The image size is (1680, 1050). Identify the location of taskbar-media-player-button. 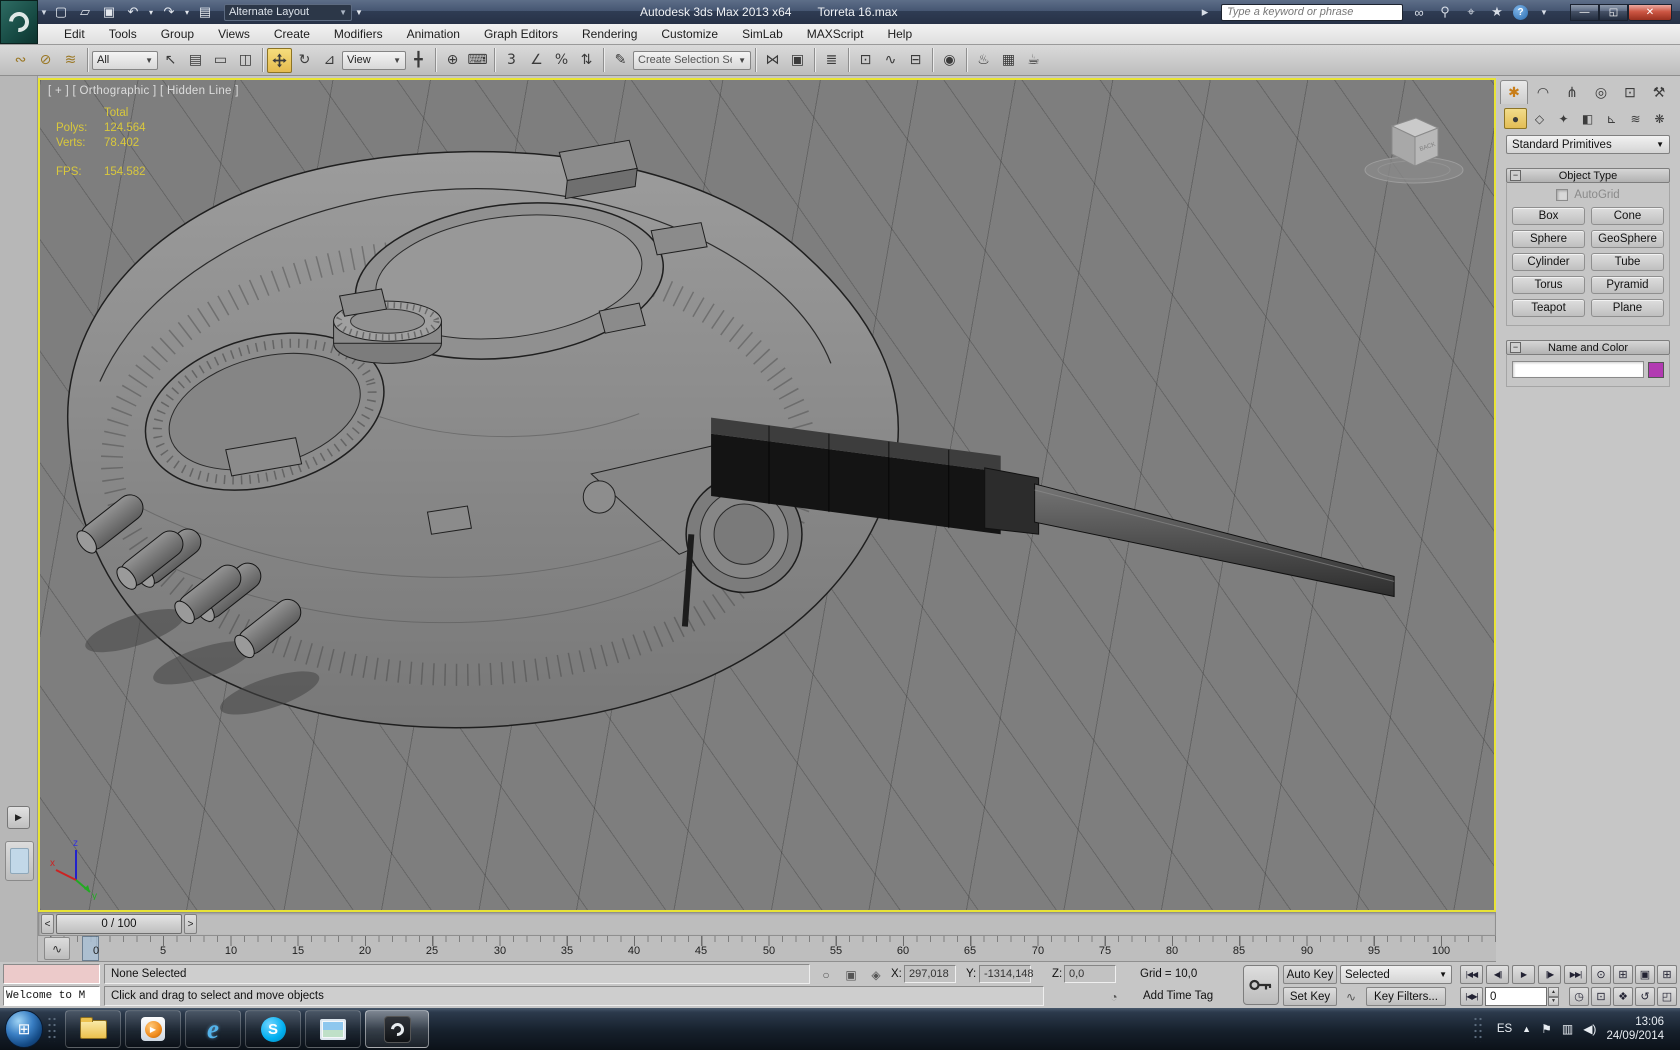
(153, 1029).